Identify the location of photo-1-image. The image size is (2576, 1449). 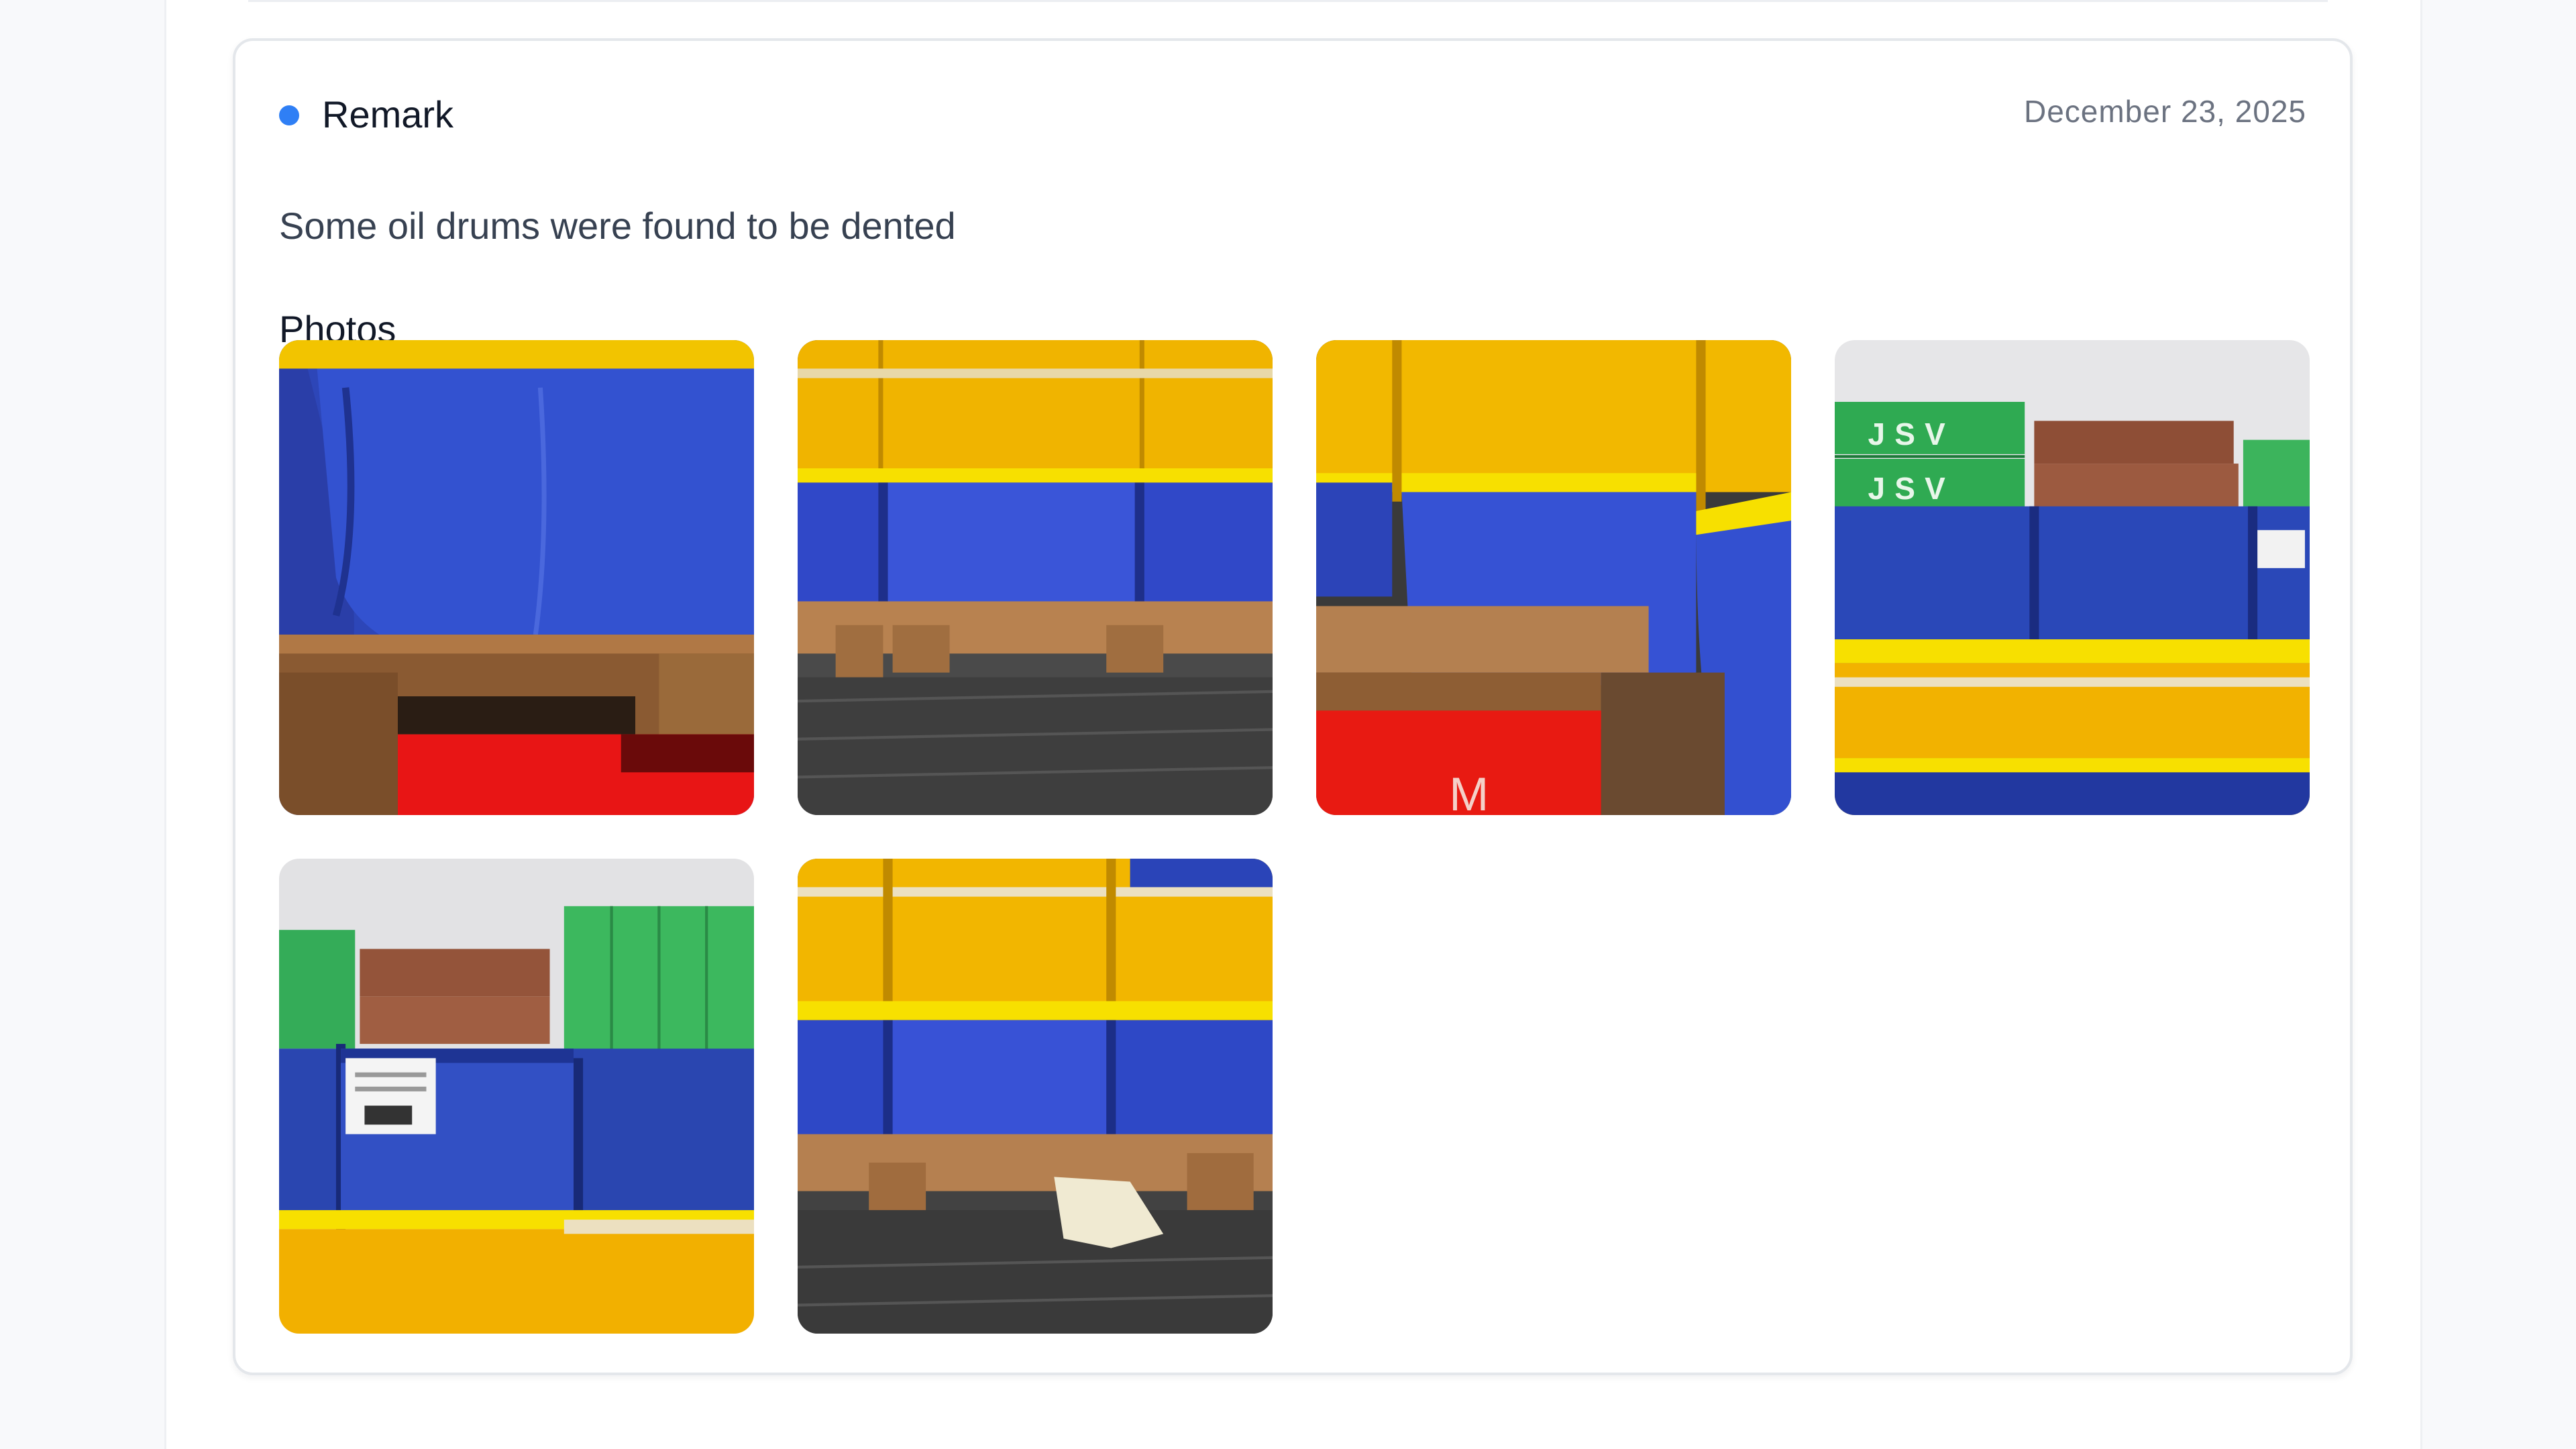
(516, 577).